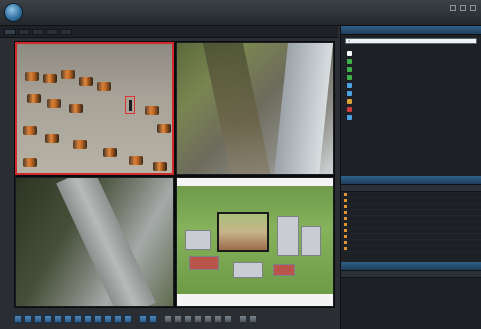 The height and width of the screenshot is (329, 481). What do you see at coordinates (153, 318) in the screenshot?
I see `next-page-icon` at bounding box center [153, 318].